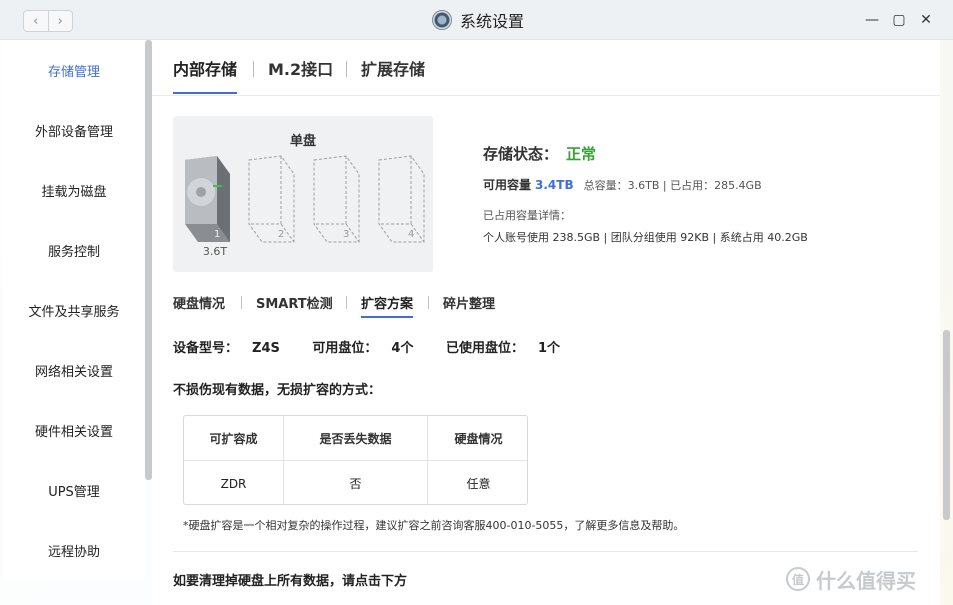 The height and width of the screenshot is (605, 953). I want to click on title-bar: ‹ › 系统设置 — ▢ ✕, so click(476, 20).